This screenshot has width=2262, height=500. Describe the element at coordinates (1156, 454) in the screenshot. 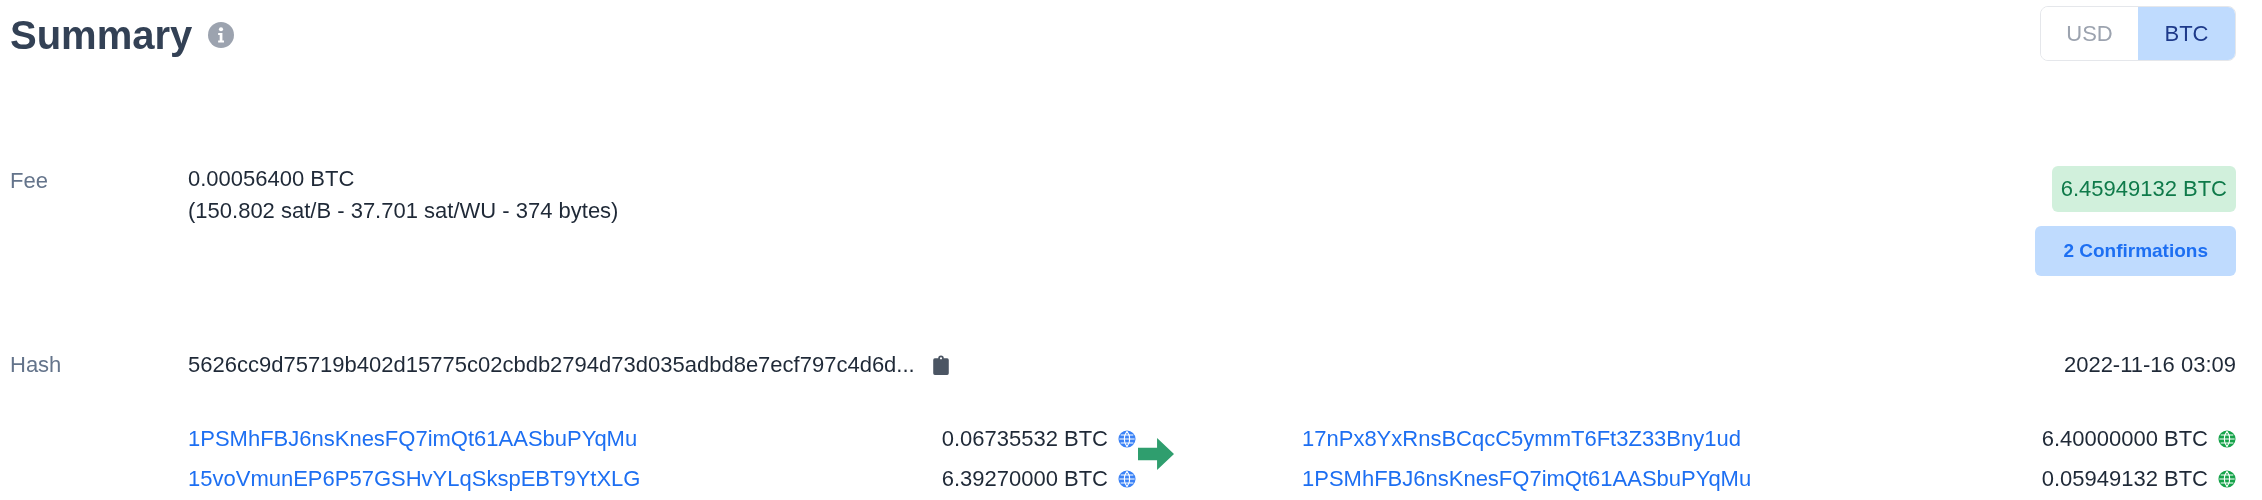

I see `arrow-icon` at that location.